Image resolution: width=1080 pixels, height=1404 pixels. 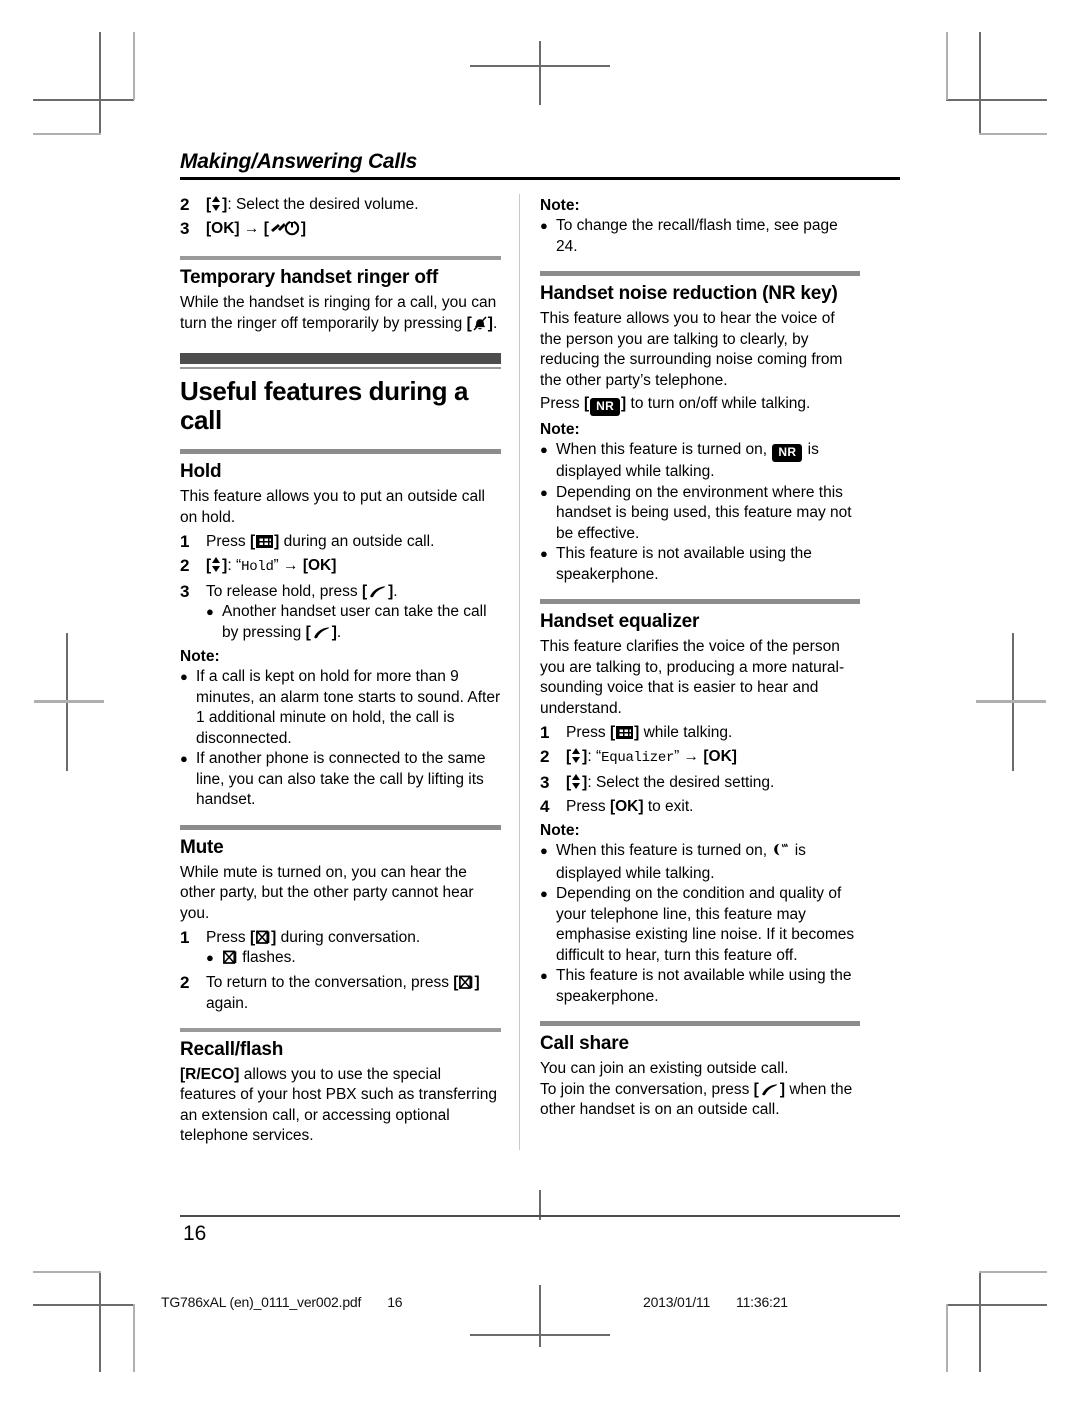 I want to click on major-section-underbar, so click(x=340, y=368).